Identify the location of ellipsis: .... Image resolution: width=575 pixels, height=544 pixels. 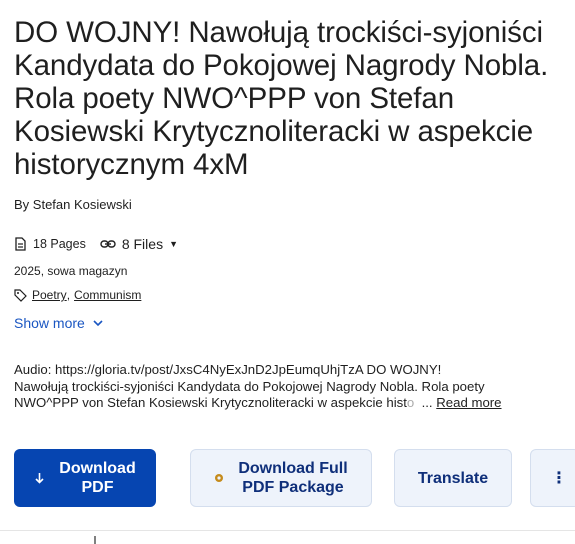
(427, 402).